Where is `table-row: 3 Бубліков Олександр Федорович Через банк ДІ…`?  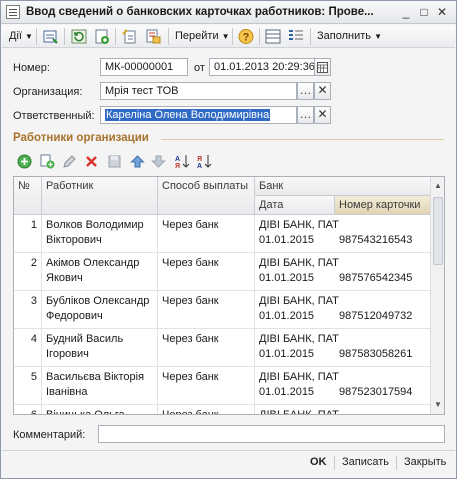
table-row: 3 Бубліков Олександр Федорович Через банк ДІ… is located at coordinates (223, 310).